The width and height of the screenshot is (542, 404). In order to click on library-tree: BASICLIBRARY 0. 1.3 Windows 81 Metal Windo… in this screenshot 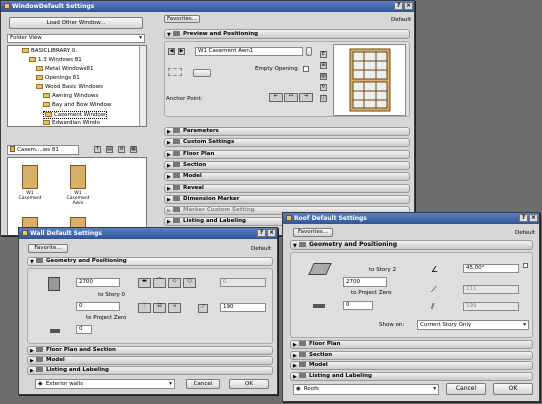, I will do `click(77, 86)`.